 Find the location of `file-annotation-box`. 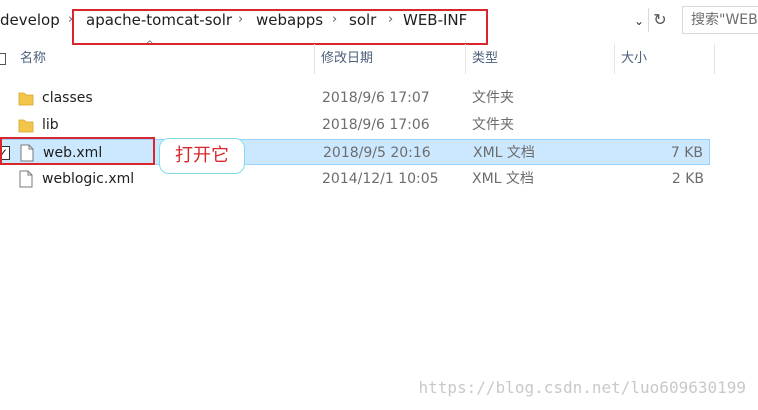

file-annotation-box is located at coordinates (77, 151).